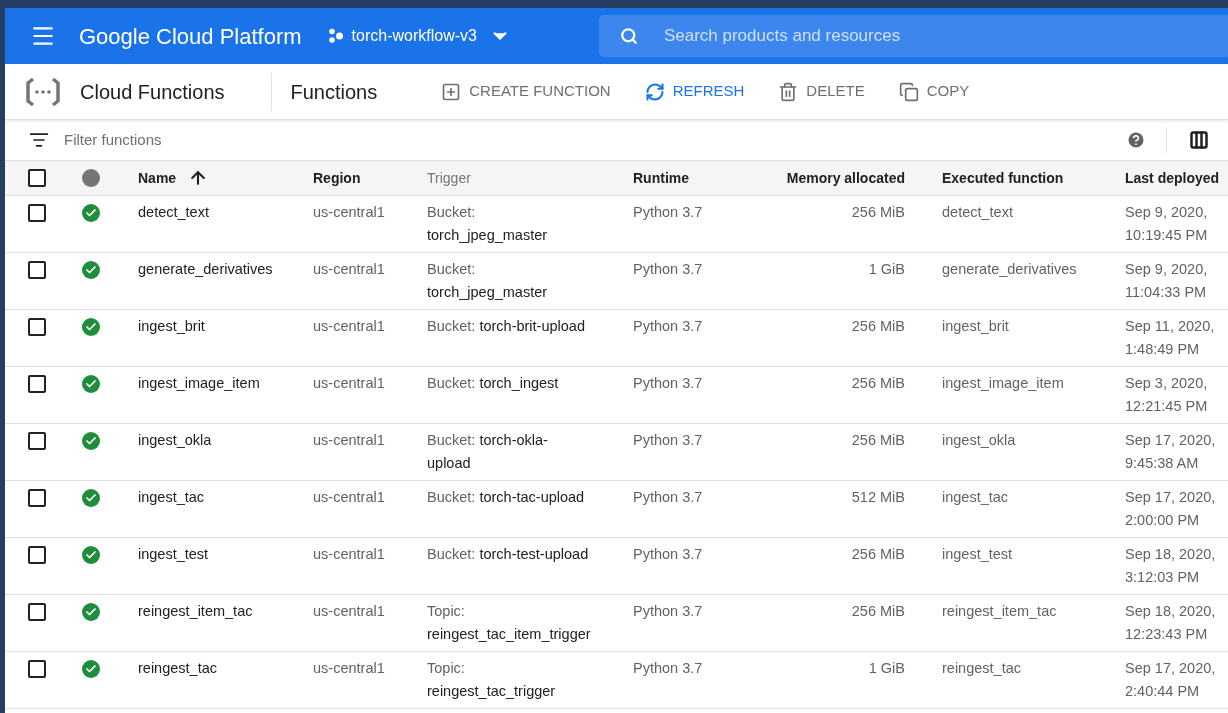 The width and height of the screenshot is (1228, 713). Describe the element at coordinates (1170, 337) in the screenshot. I see `last-deployed-cell: Sep 11, 2020, 1:48:49 PM` at that location.